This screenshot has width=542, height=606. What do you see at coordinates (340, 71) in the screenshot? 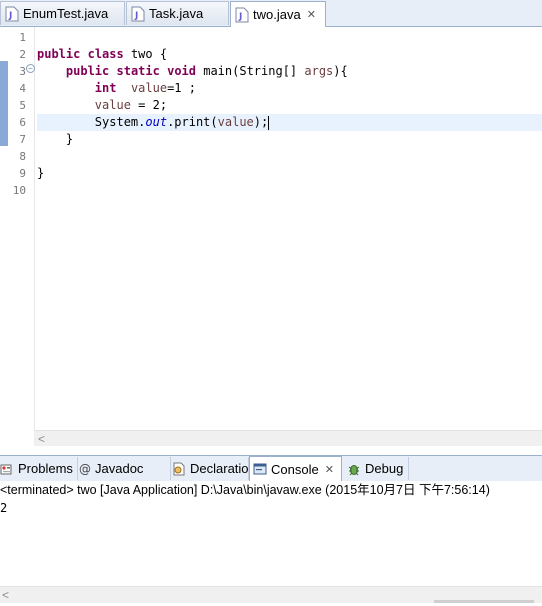
I see `code-token: ){` at bounding box center [340, 71].